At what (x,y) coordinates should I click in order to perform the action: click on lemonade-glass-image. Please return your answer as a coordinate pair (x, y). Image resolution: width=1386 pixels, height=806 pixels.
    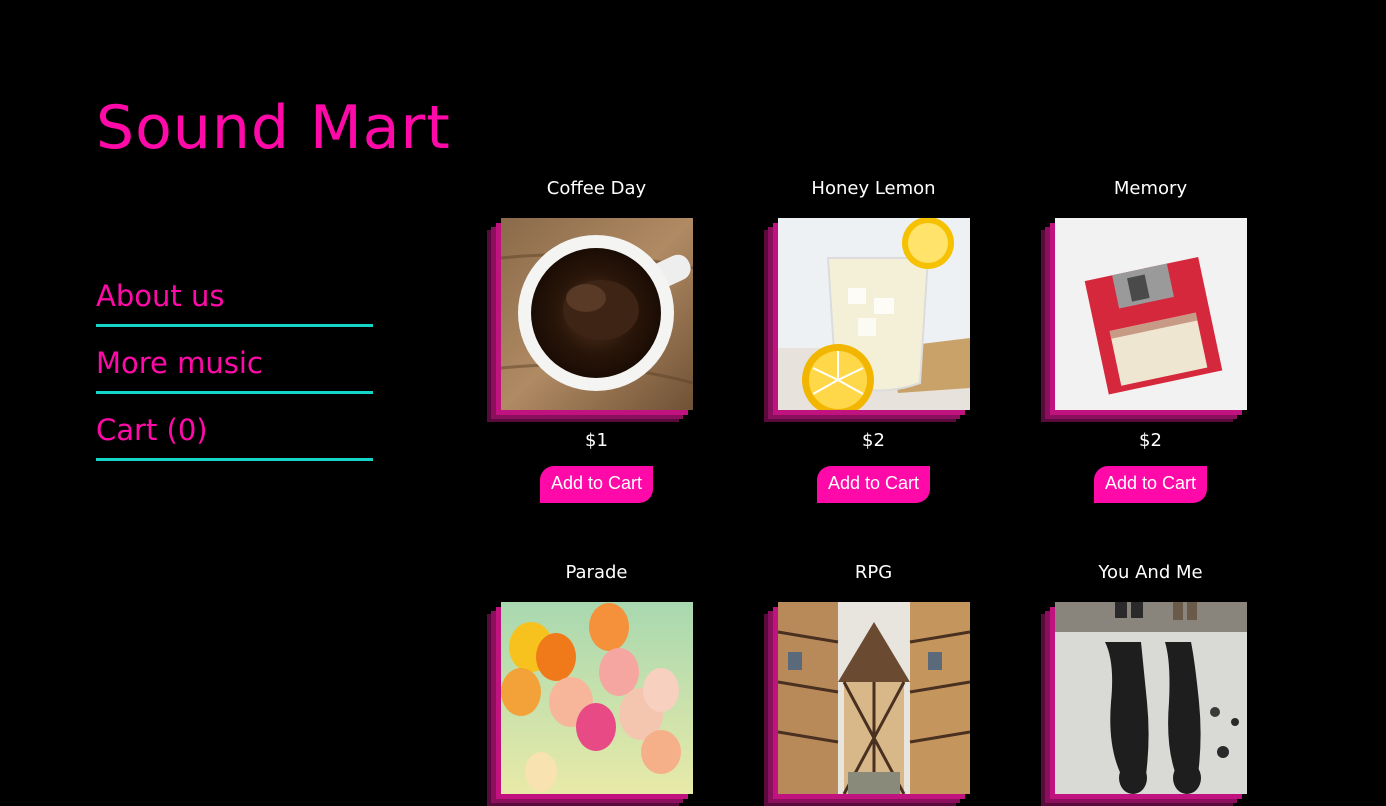
    Looking at the image, I should click on (873, 314).